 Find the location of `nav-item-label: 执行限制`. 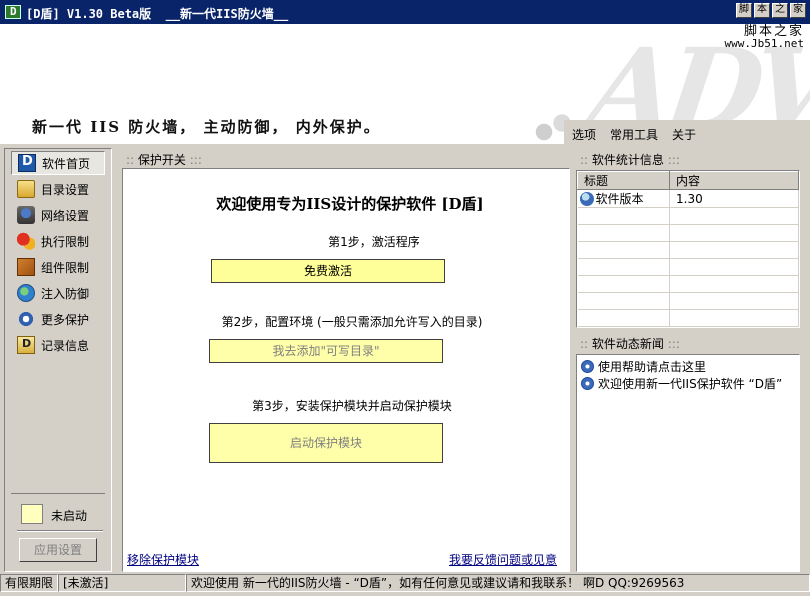

nav-item-label: 执行限制 is located at coordinates (65, 241).